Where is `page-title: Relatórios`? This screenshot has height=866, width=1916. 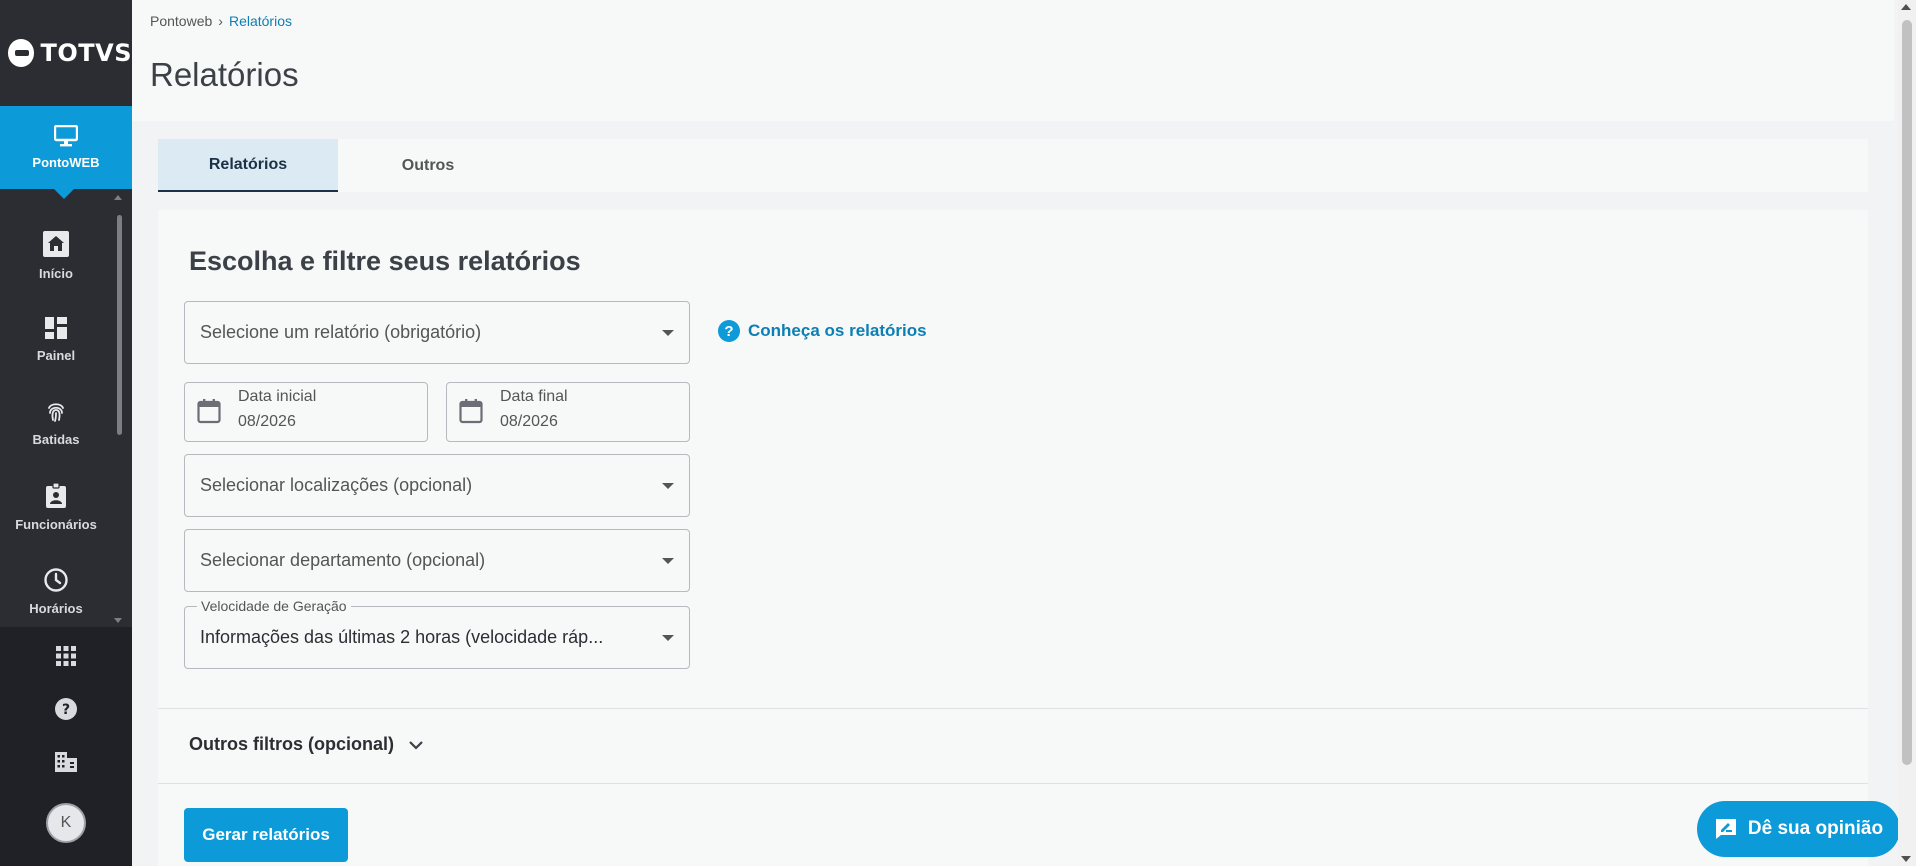
page-title: Relatórios is located at coordinates (224, 74).